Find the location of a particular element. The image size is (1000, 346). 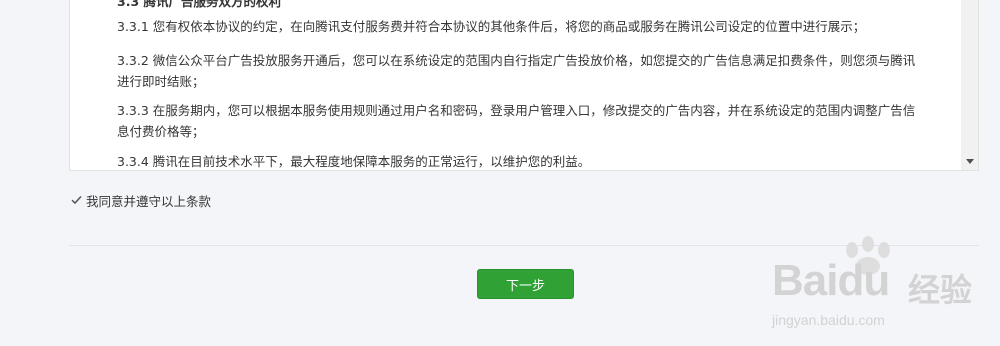

baidu-jingyan-watermark: Baidu 经验 jingyan.baidu.com is located at coordinates (878, 286).